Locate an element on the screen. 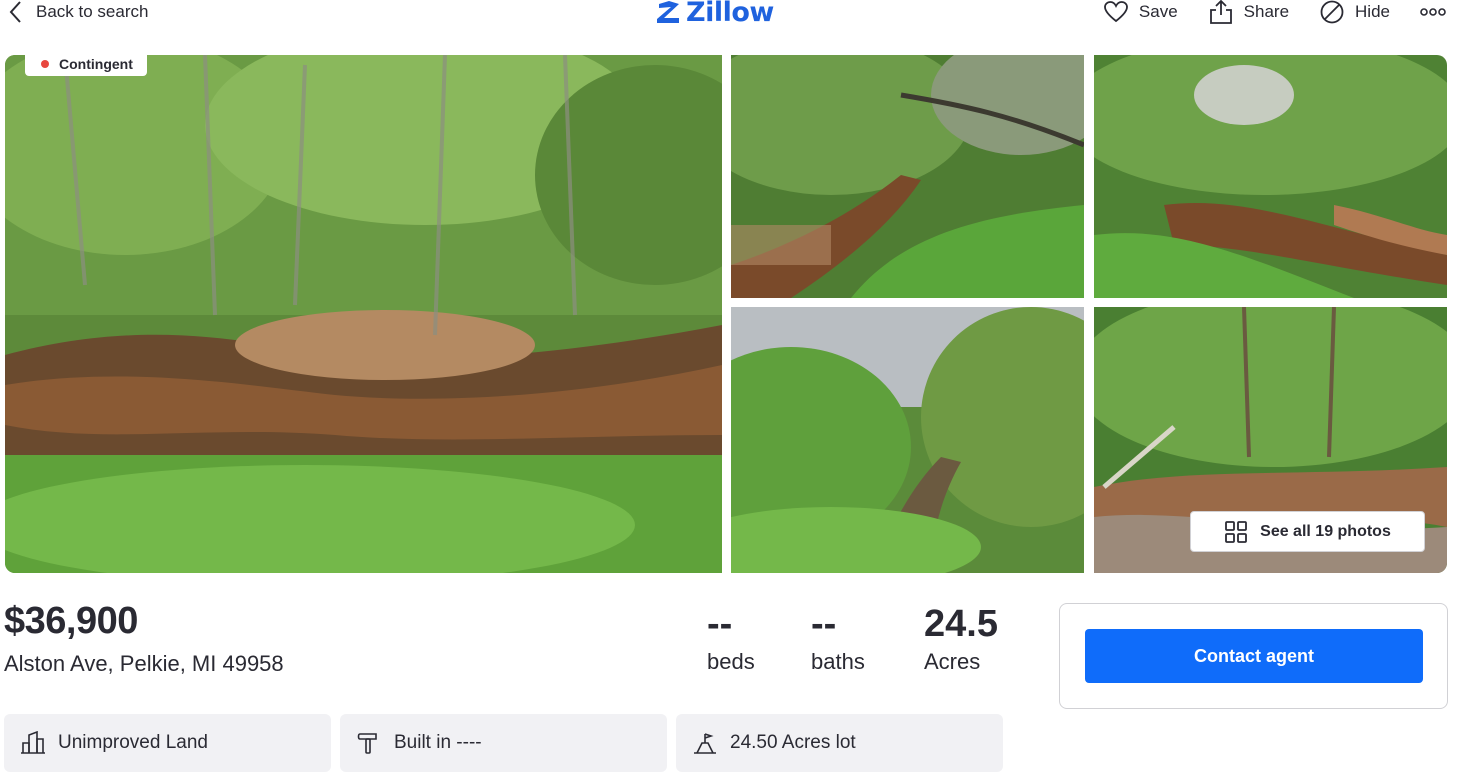 The width and height of the screenshot is (1462, 781). lot-icon is located at coordinates (705, 743).